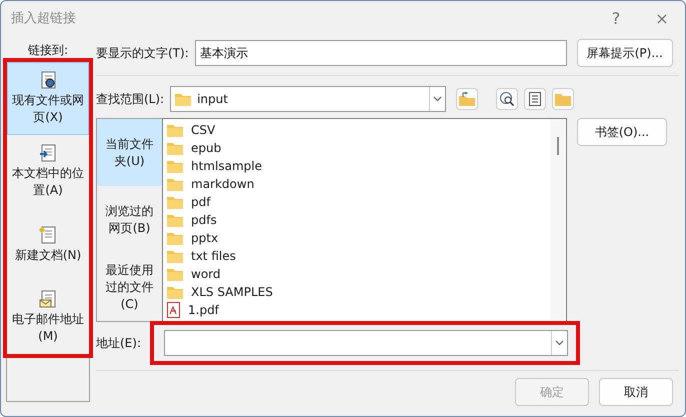  What do you see at coordinates (204, 238) in the screenshot?
I see `file-name: pptx` at bounding box center [204, 238].